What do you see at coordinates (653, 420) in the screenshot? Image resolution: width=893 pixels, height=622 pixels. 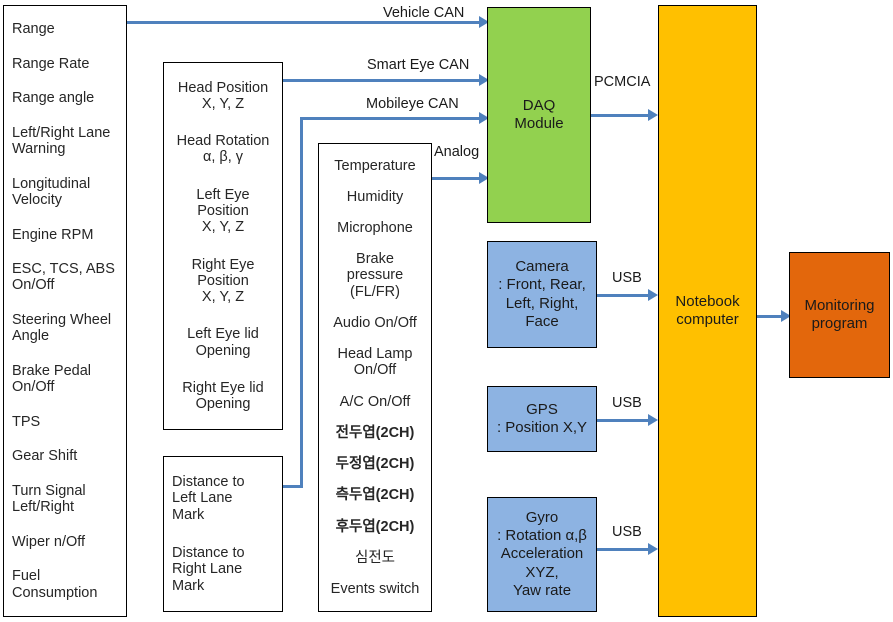 I see `connector-usb-gps-arrow` at bounding box center [653, 420].